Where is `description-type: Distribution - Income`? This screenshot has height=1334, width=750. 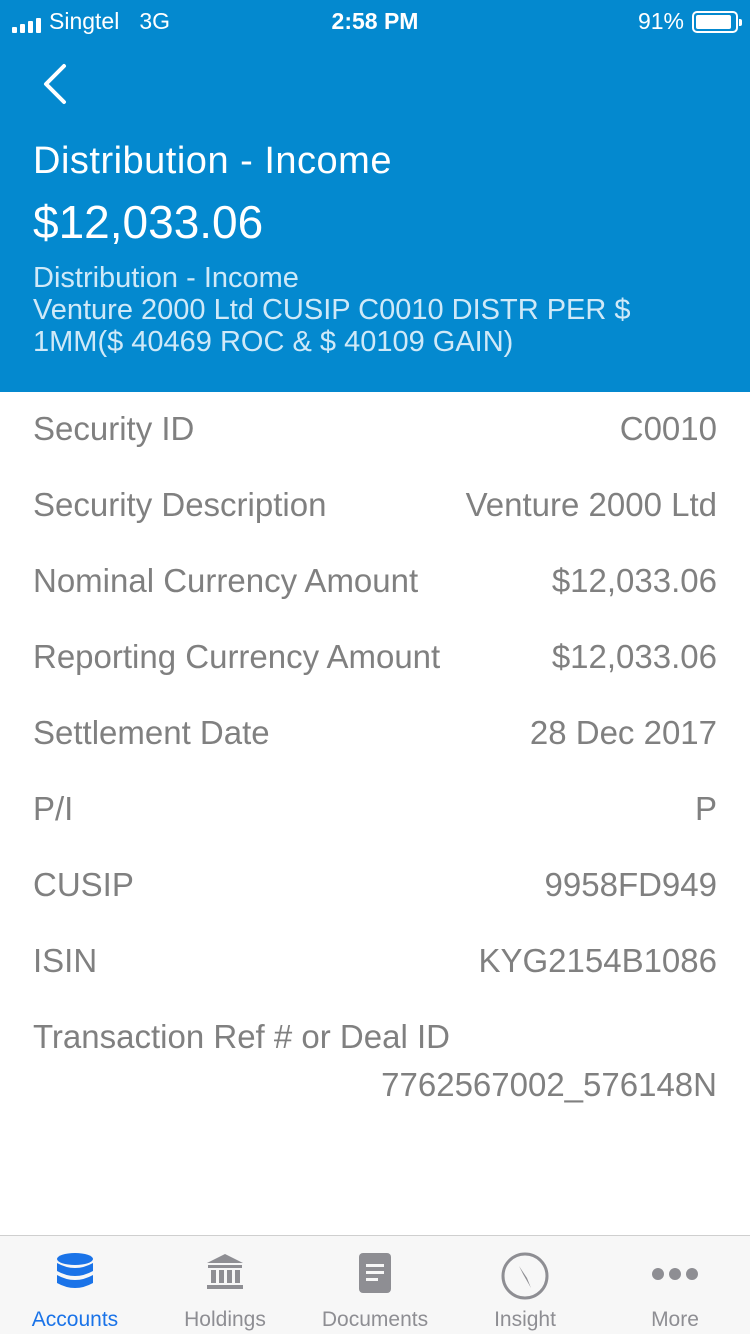 description-type: Distribution - Income is located at coordinates (166, 278).